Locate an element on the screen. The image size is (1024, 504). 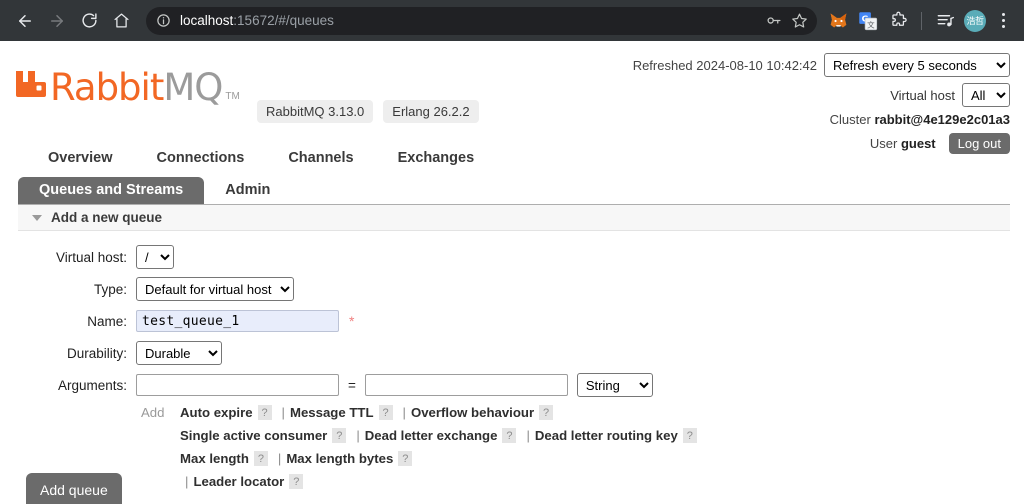
tab-overview: Overview is located at coordinates (80, 158).